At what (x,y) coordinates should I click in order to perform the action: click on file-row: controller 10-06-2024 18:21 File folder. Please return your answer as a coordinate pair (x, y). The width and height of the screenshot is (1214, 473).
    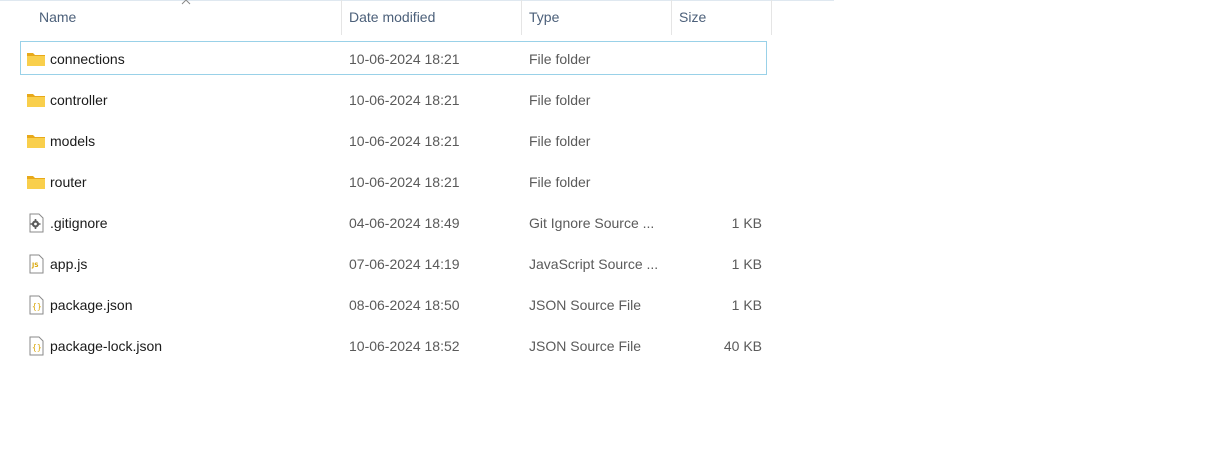
    Looking at the image, I should click on (393, 99).